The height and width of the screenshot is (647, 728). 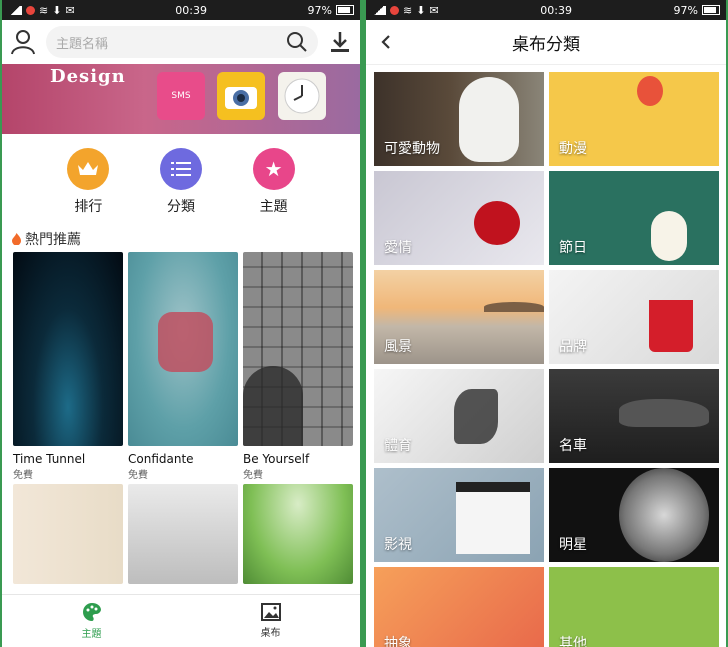 I want to click on theme-card: Be Yourself 免費, so click(x=298, y=368).